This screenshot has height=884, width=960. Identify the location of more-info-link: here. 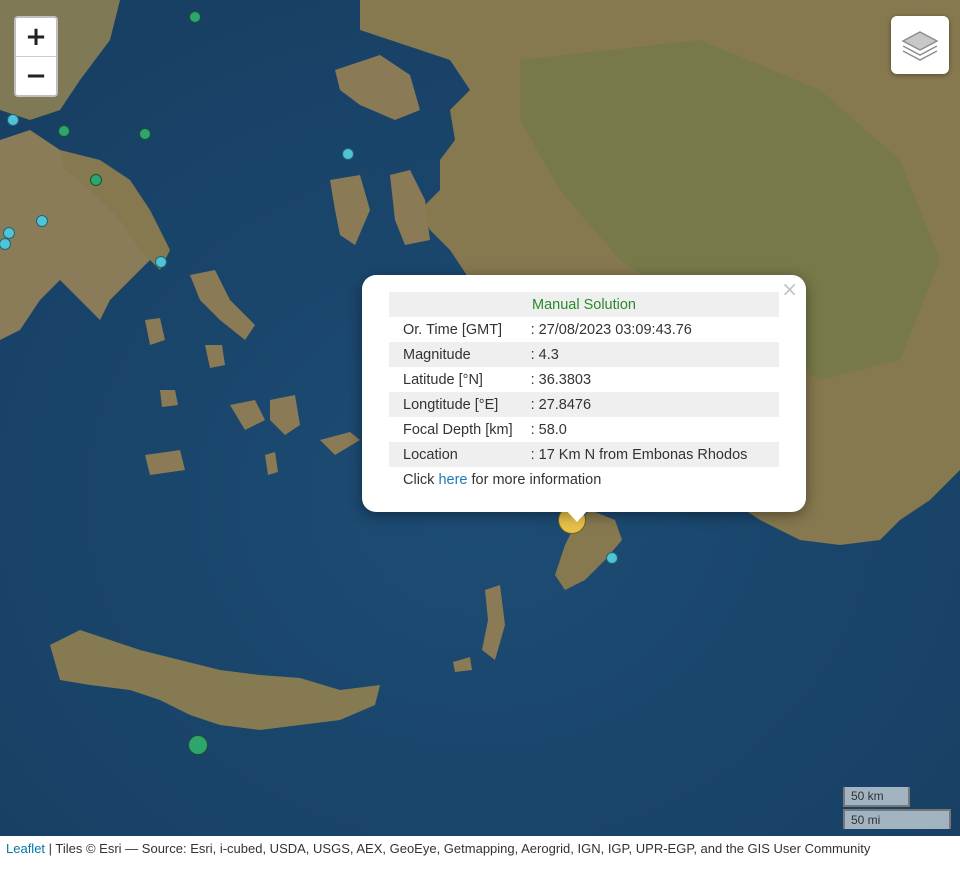
(452, 480).